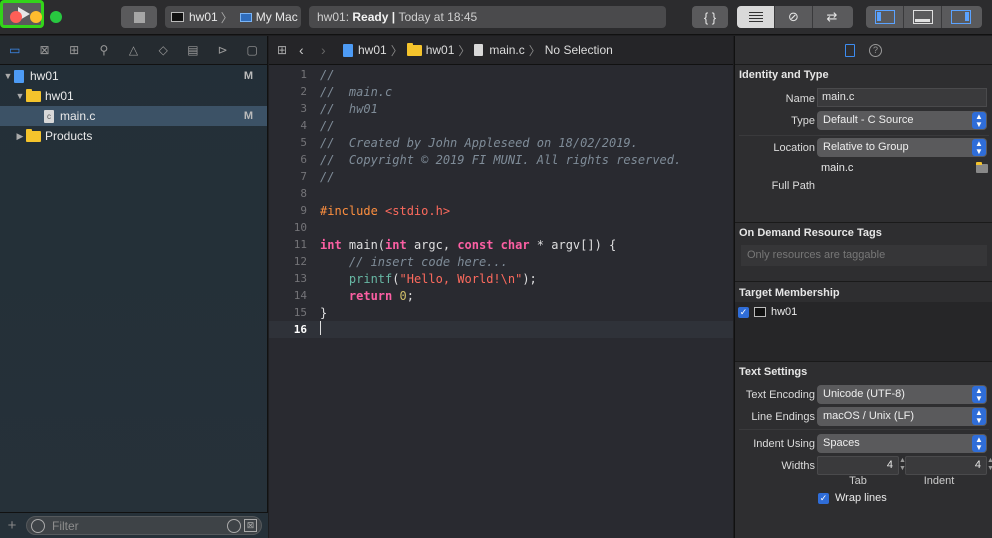  I want to click on tree-item-label: hw01, so click(44, 76).